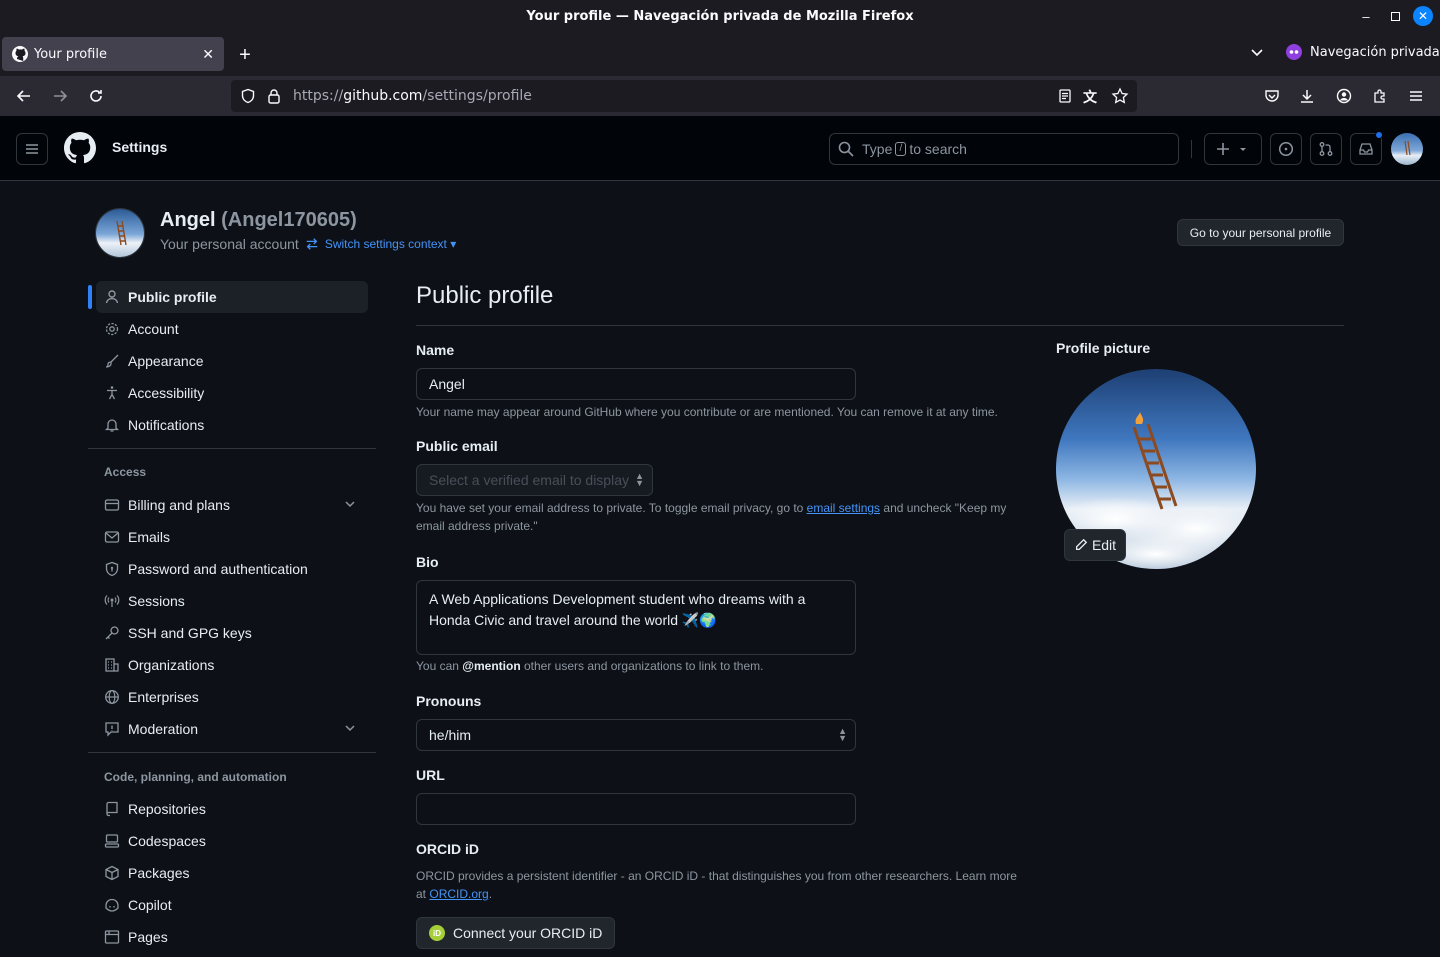  Describe the element at coordinates (232, 937) in the screenshot. I see `sidebar-item-pages: Pages` at that location.